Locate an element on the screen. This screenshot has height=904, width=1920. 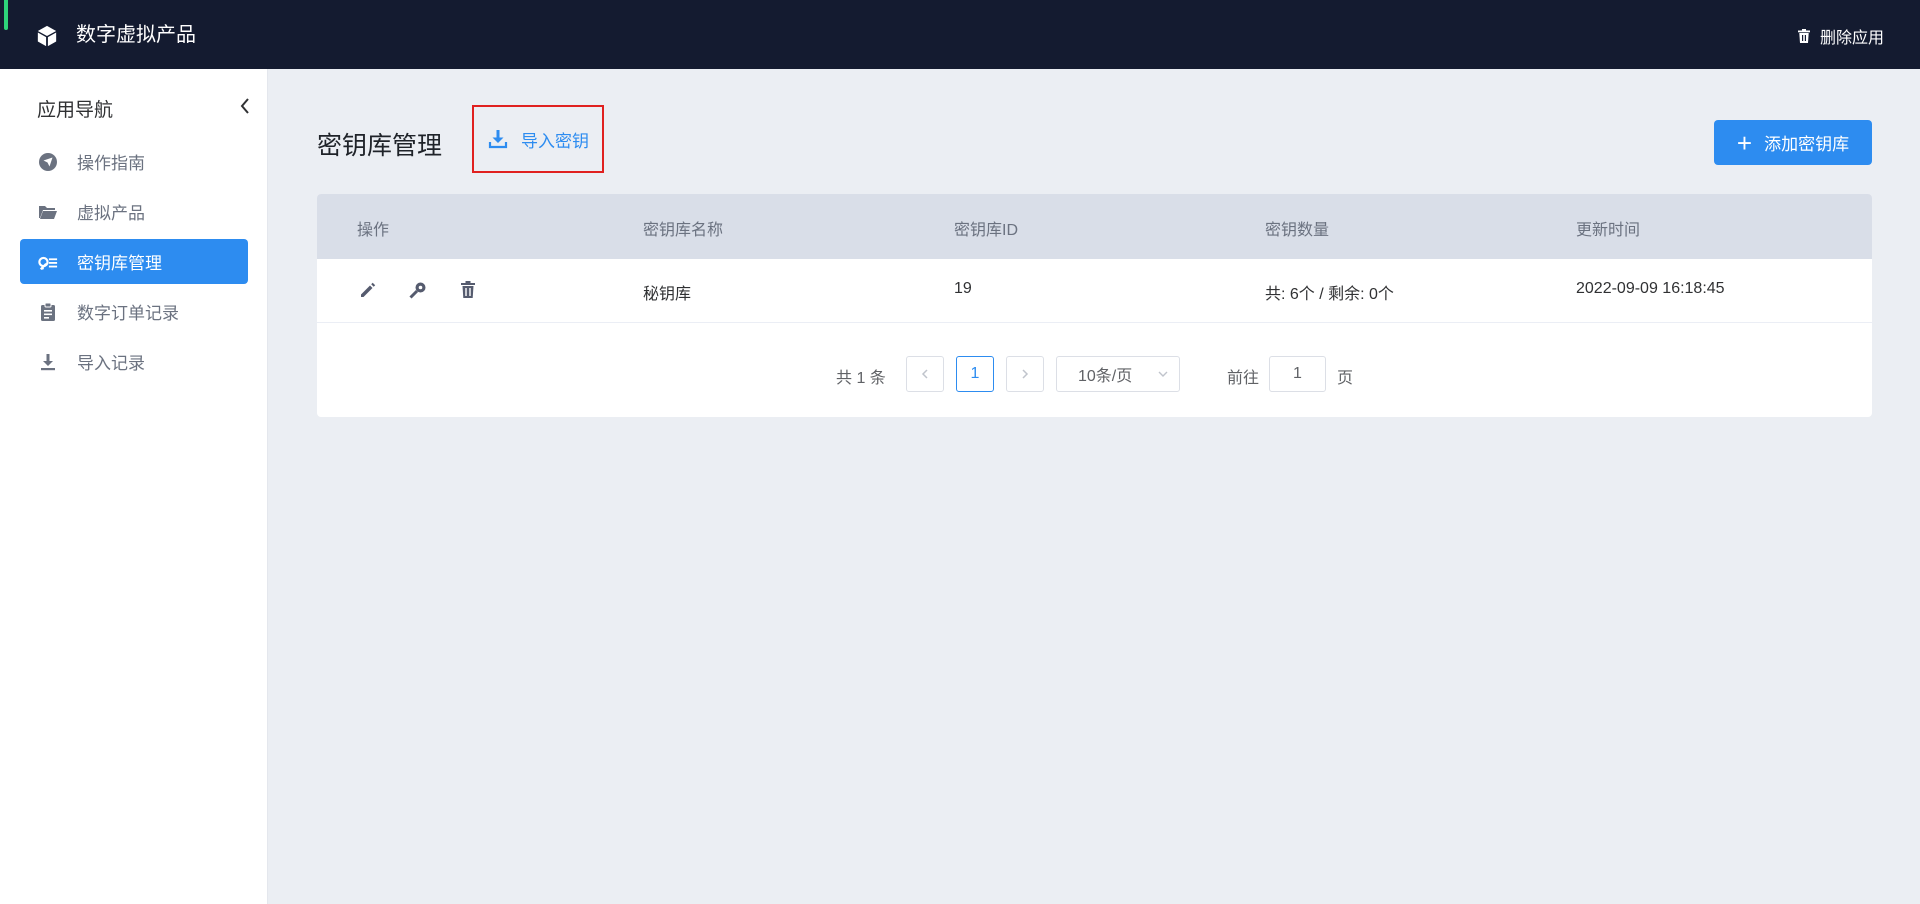
page-size-select: 10条/页 is located at coordinates (1118, 374).